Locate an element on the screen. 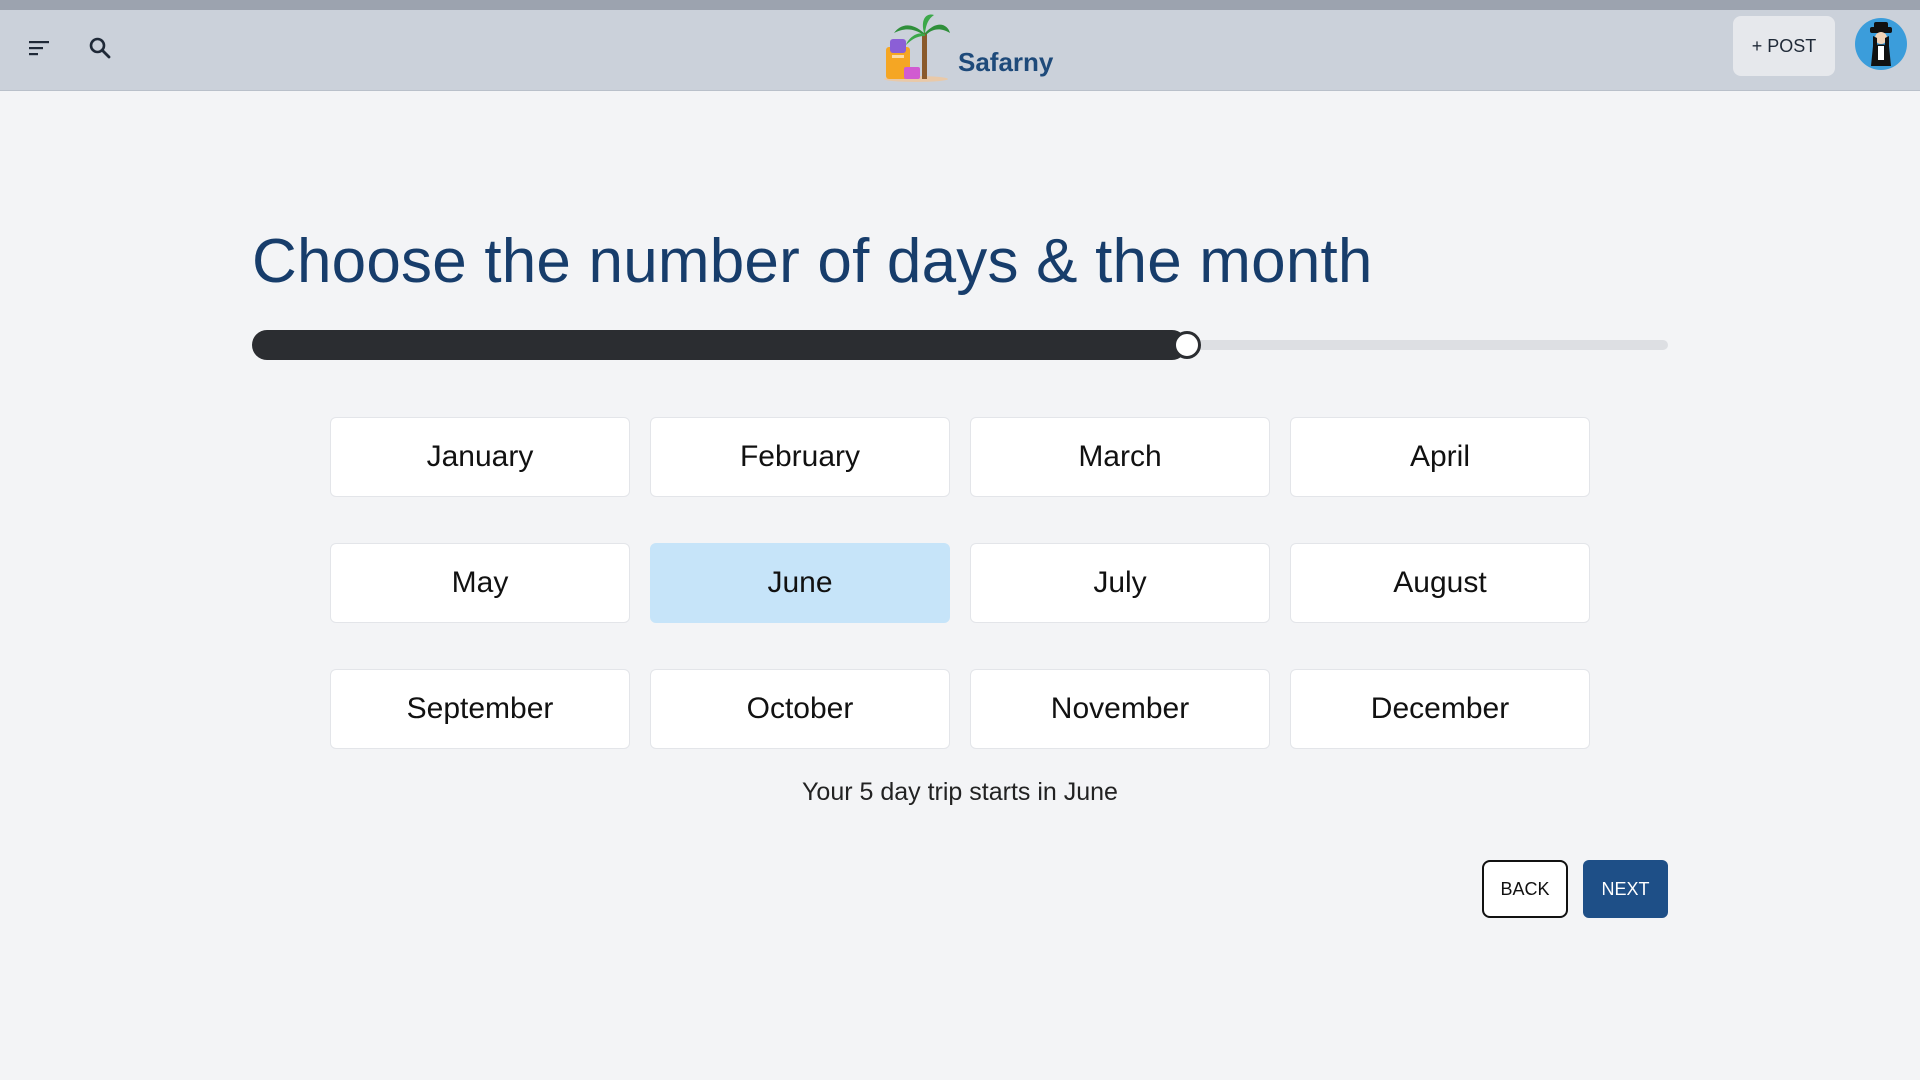 Image resolution: width=1920 pixels, height=1080 pixels. days-slider is located at coordinates (960, 345).